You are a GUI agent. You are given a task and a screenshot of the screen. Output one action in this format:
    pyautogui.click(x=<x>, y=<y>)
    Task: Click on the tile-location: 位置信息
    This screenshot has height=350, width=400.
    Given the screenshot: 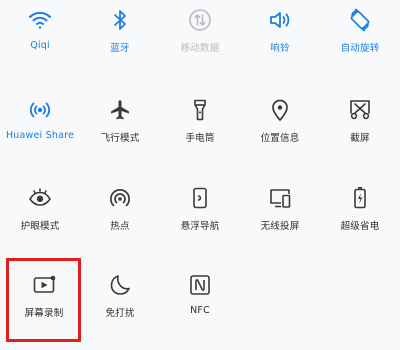 What is the action you would take?
    pyautogui.click(x=280, y=130)
    